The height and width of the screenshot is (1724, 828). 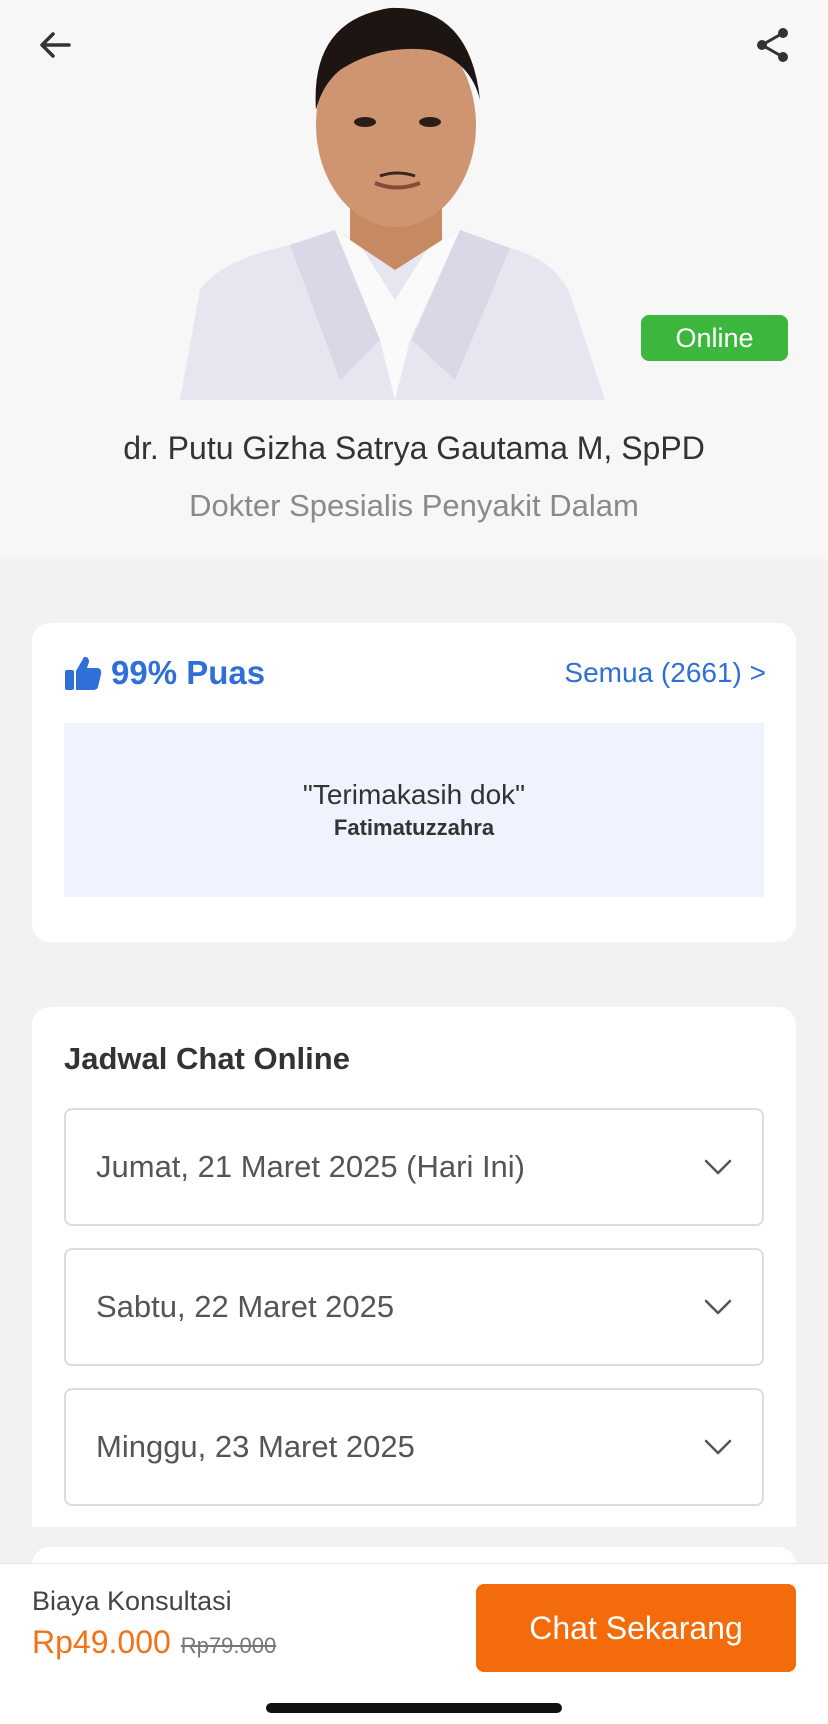 I want to click on arrow-left-icon, so click(x=55, y=45).